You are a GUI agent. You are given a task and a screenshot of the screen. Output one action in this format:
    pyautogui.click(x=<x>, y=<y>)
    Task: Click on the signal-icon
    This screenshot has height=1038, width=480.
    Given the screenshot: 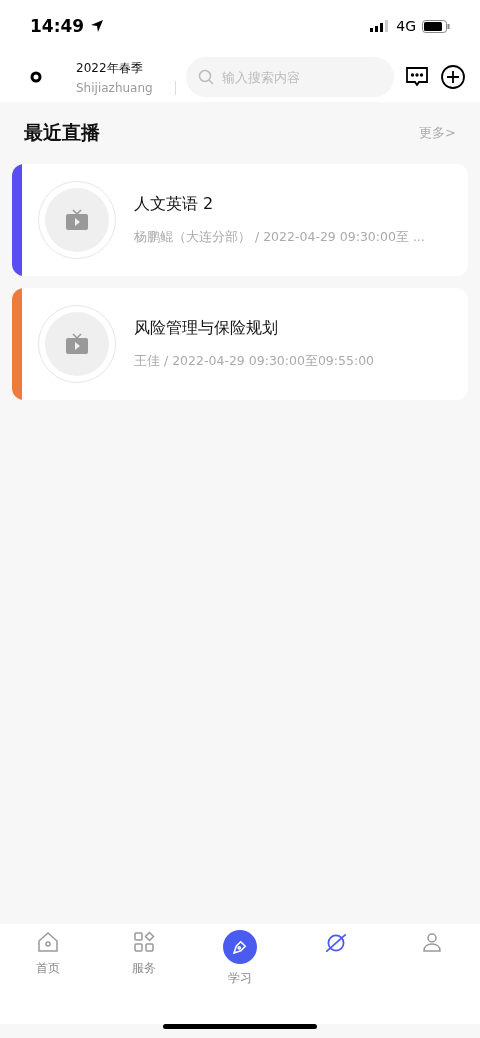 What is the action you would take?
    pyautogui.click(x=380, y=26)
    